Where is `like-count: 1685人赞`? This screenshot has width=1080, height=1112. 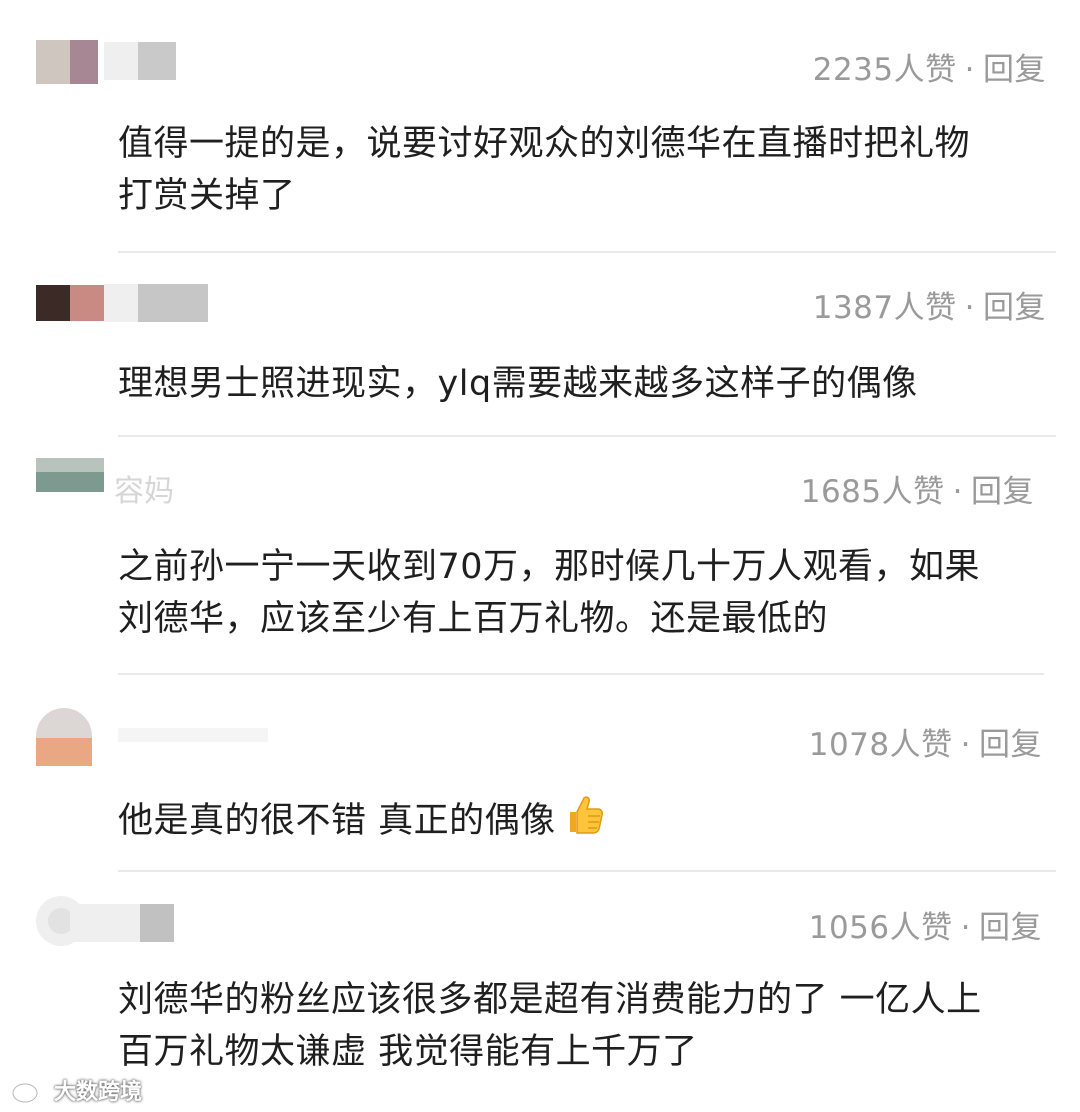 like-count: 1685人赞 is located at coordinates (873, 492).